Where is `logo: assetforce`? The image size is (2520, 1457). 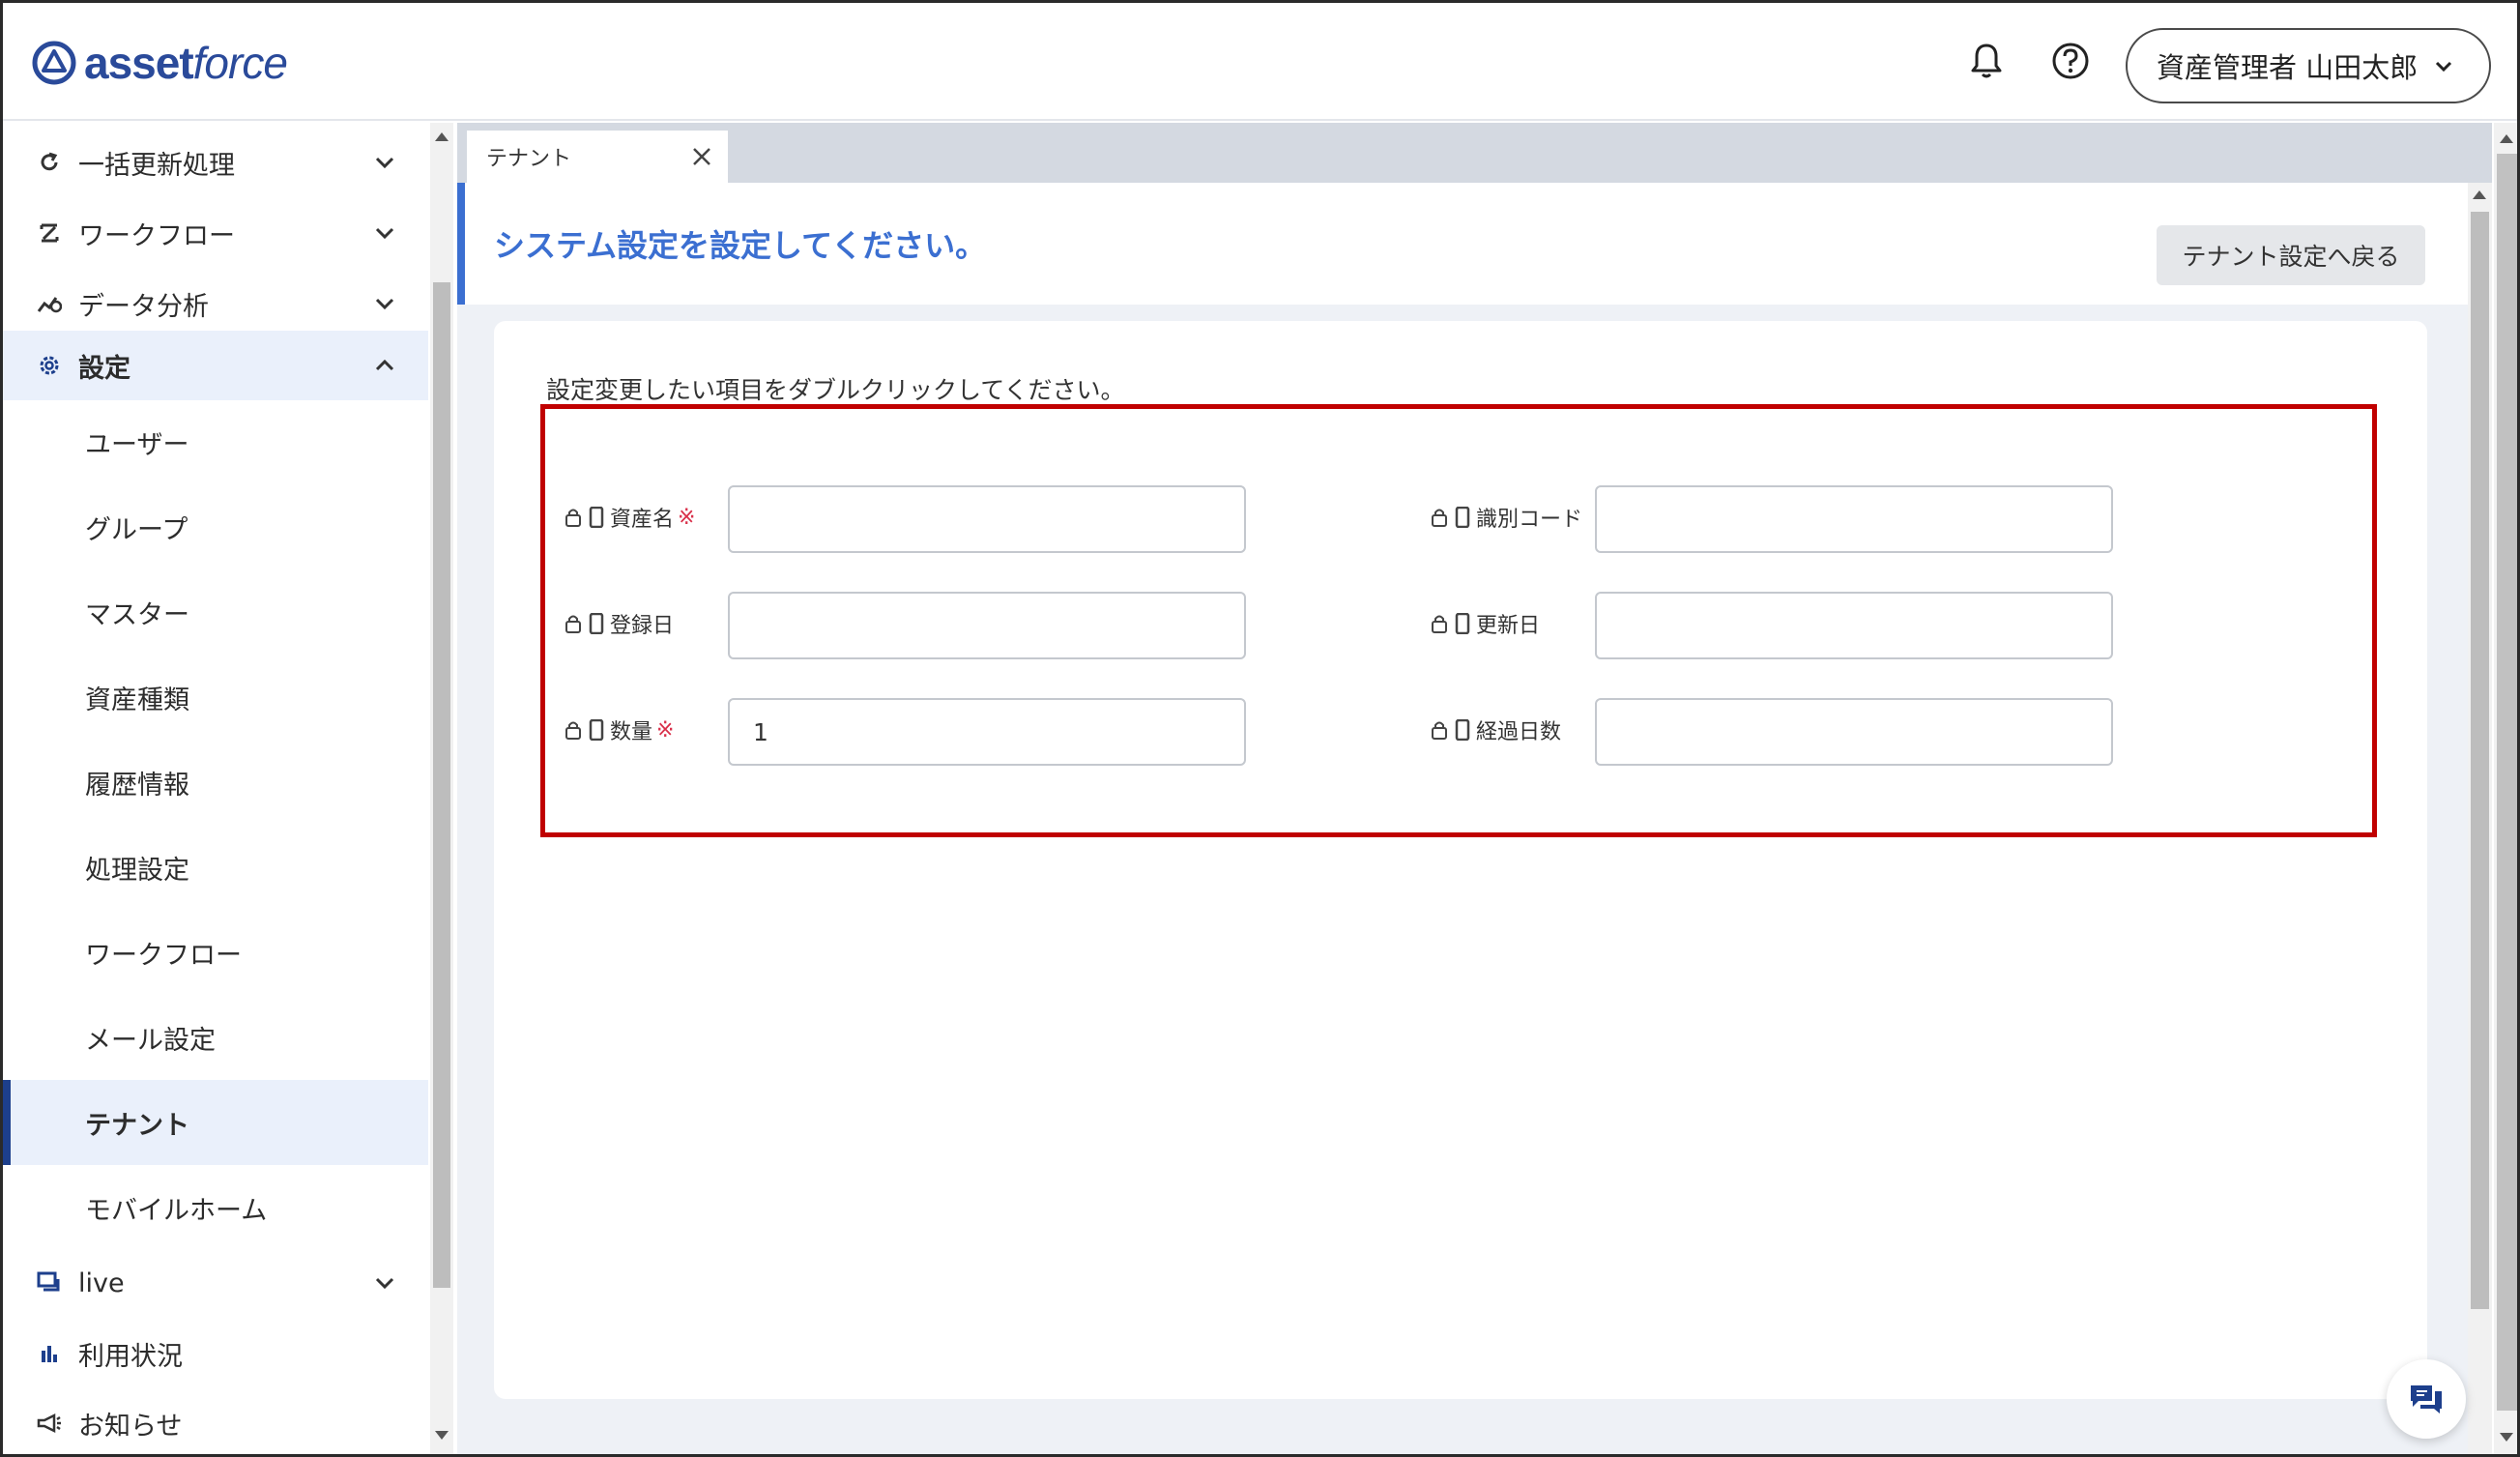 logo: assetforce is located at coordinates (160, 63).